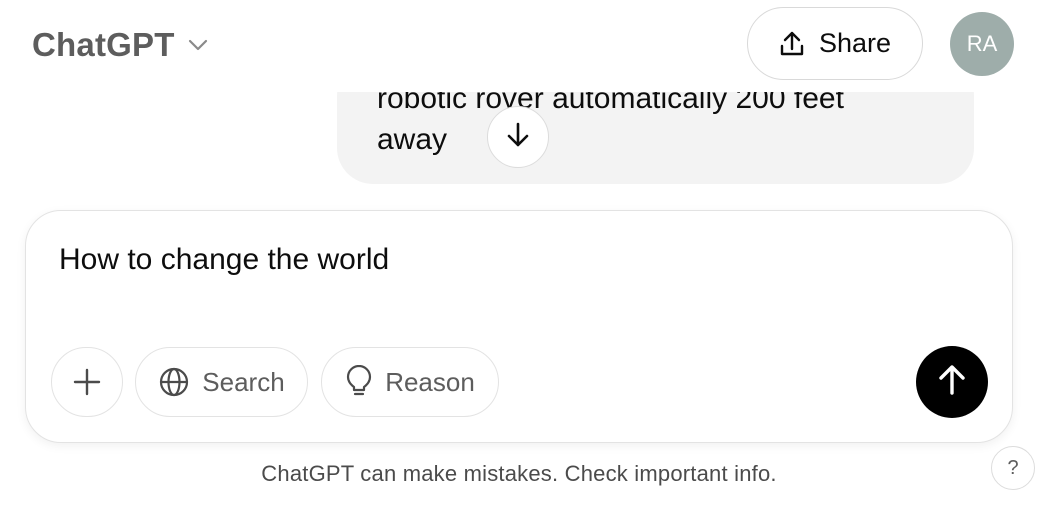 This screenshot has height=508, width=1046. I want to click on attach-button, so click(87, 382).